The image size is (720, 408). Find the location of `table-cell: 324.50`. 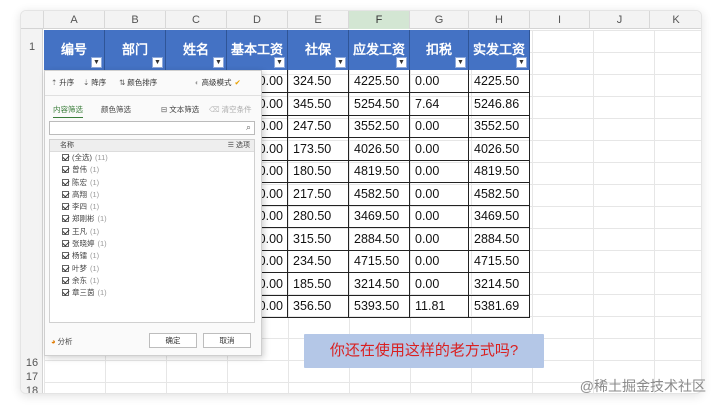

table-cell: 324.50 is located at coordinates (318, 81).